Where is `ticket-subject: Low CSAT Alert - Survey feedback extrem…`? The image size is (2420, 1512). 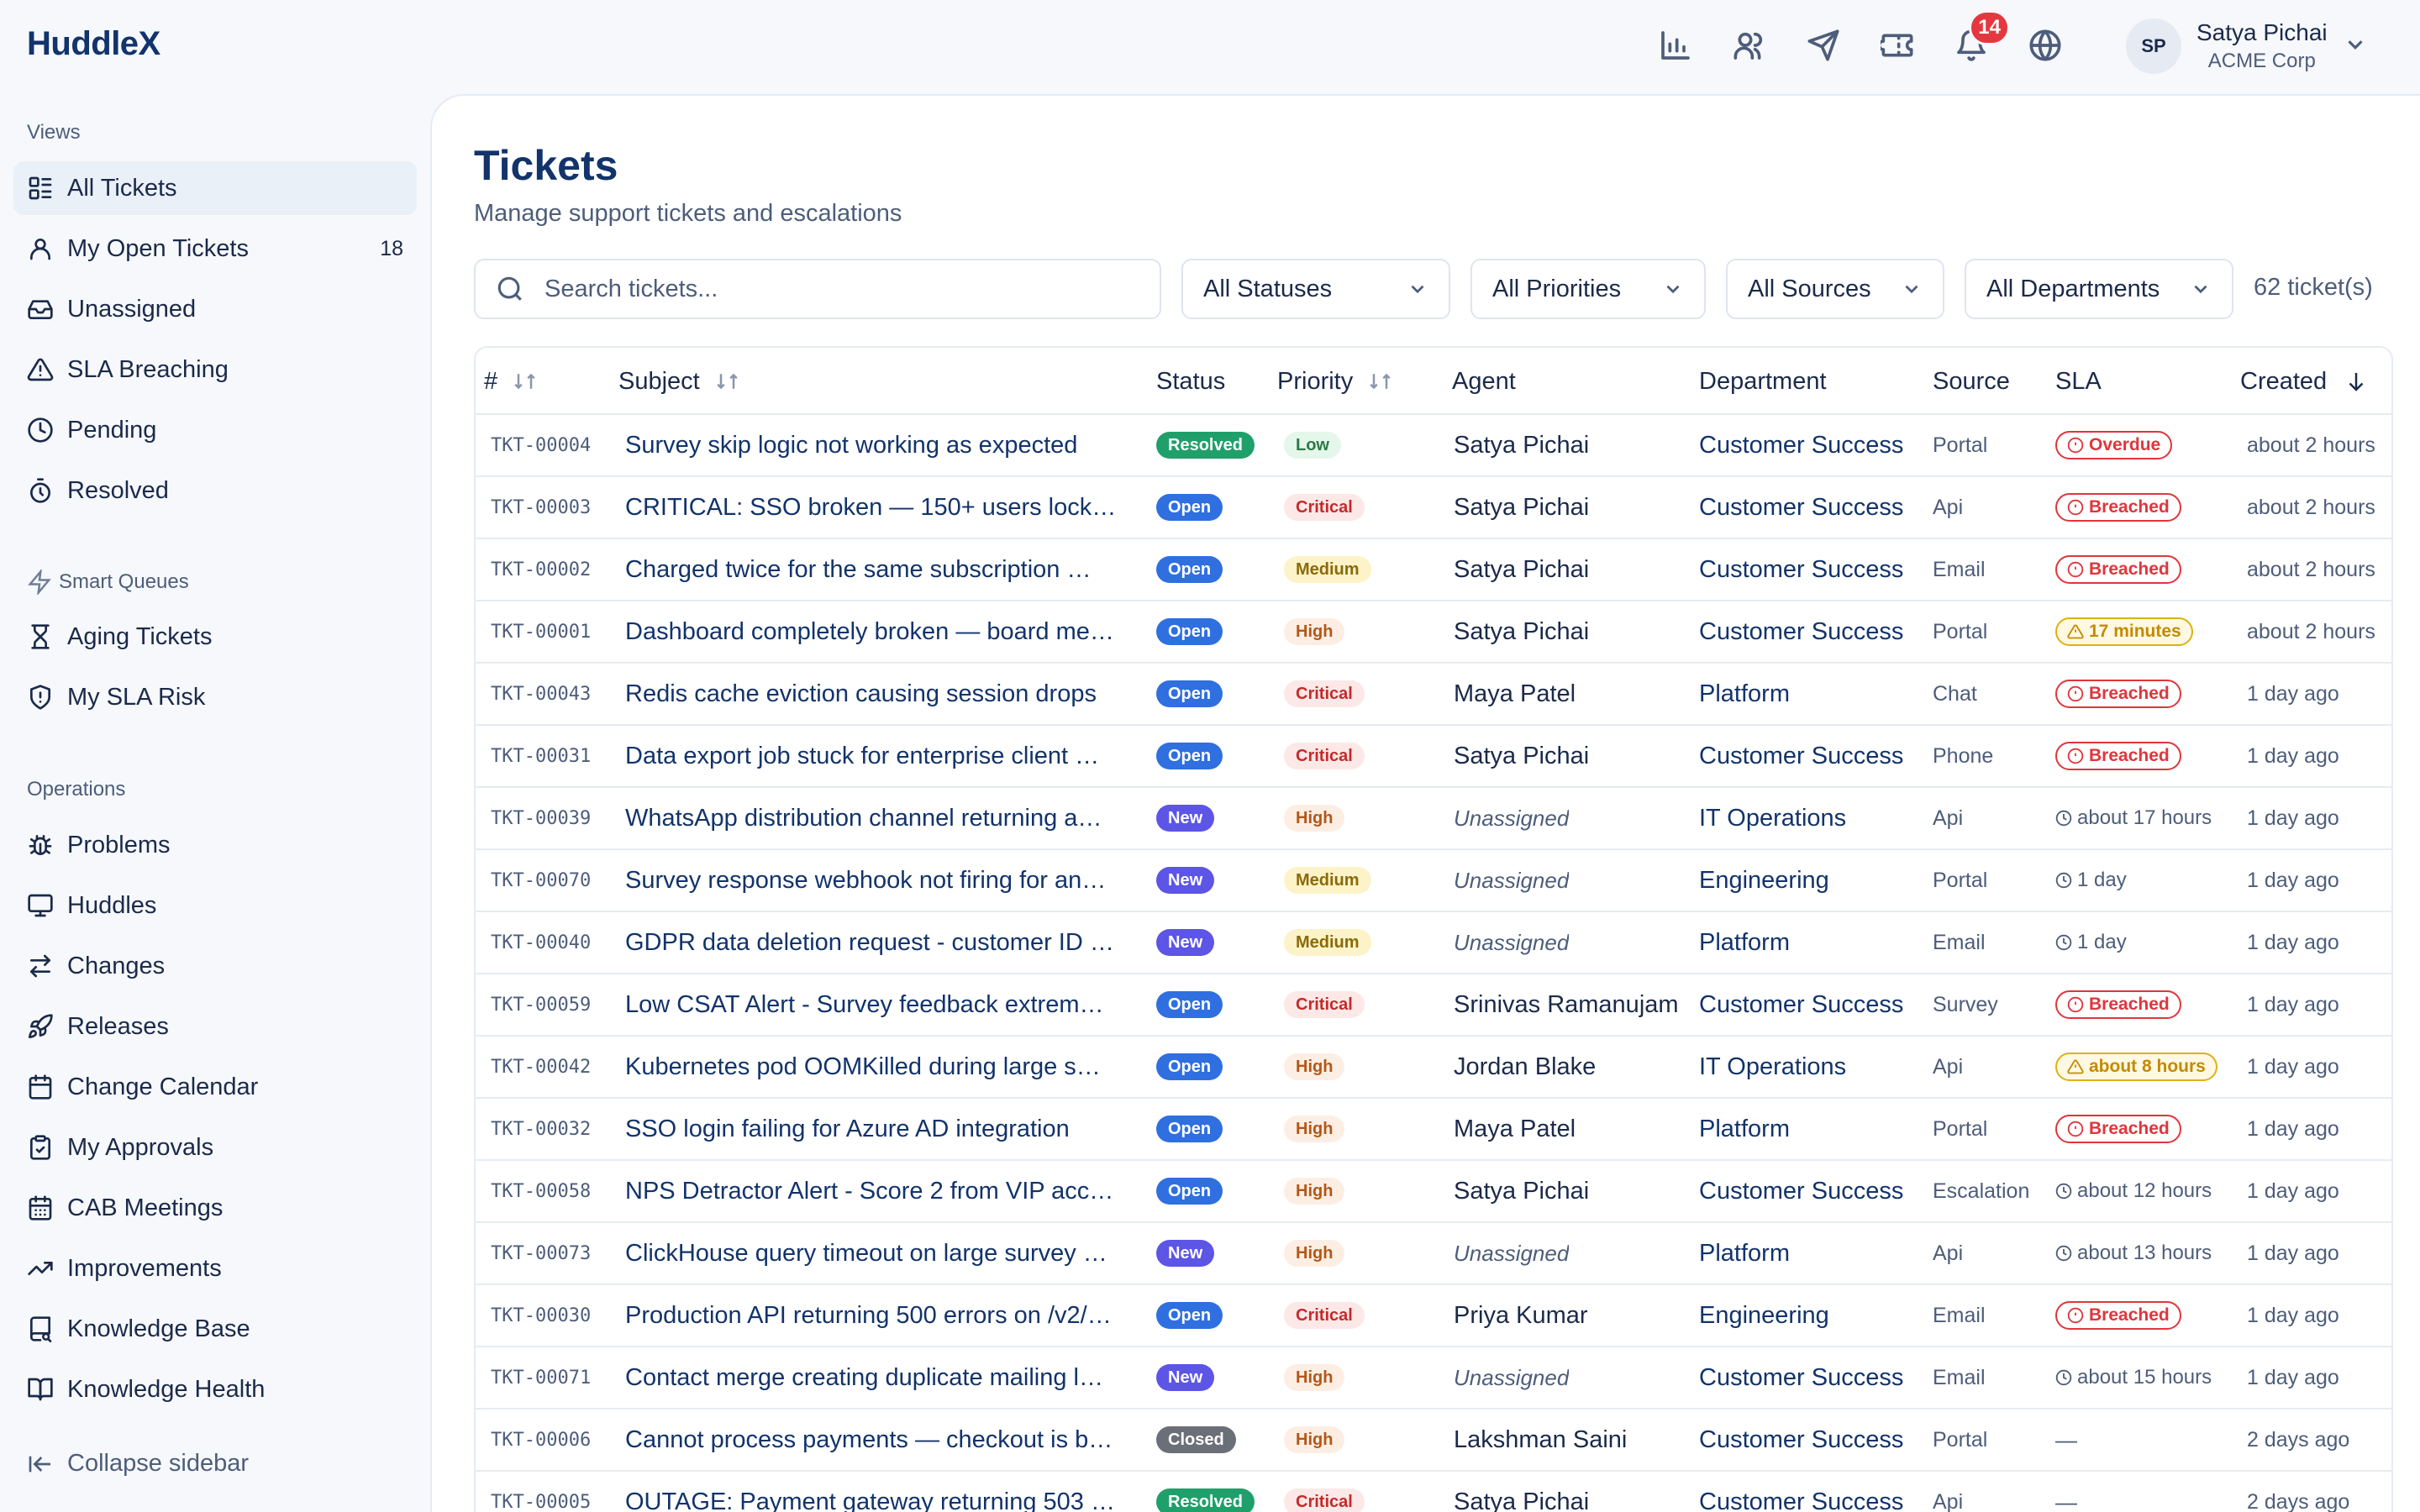
ticket-subject: Low CSAT Alert - Survey feedback extrem… is located at coordinates (877, 1004).